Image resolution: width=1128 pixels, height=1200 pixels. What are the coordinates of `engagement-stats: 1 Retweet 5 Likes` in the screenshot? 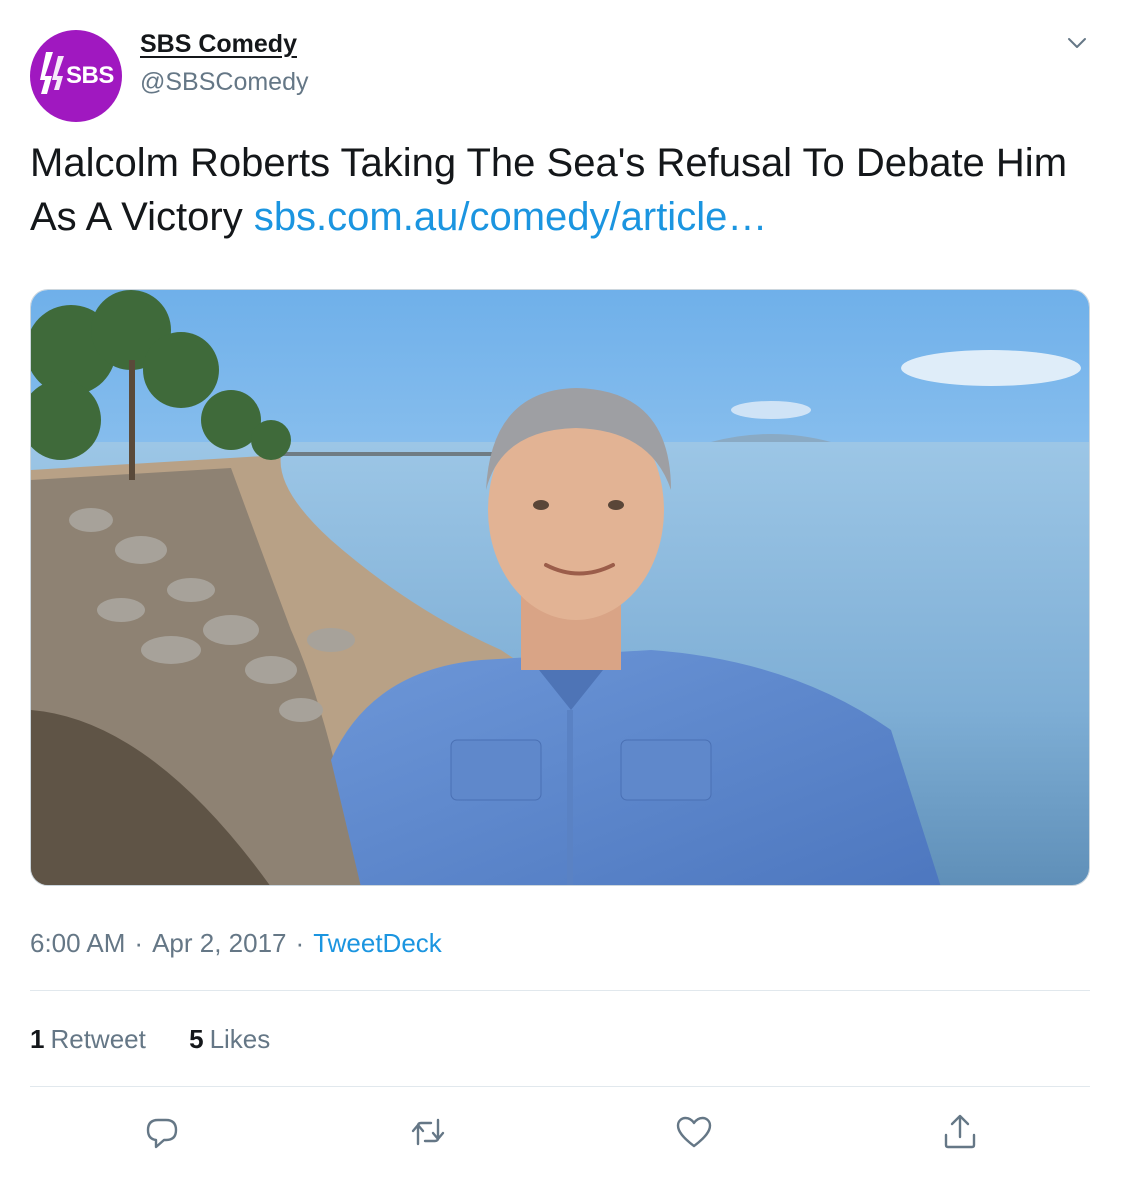 It's located at (150, 1039).